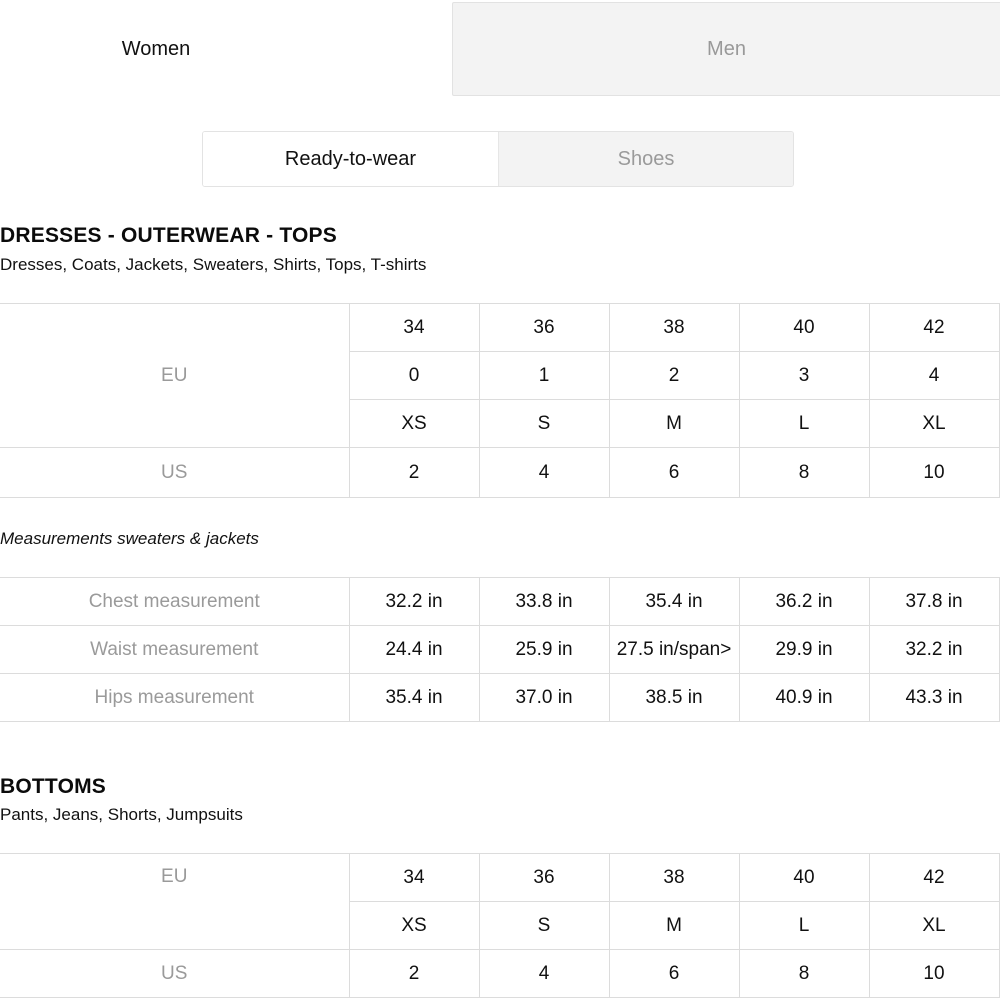  I want to click on tab-men: Men, so click(726, 49).